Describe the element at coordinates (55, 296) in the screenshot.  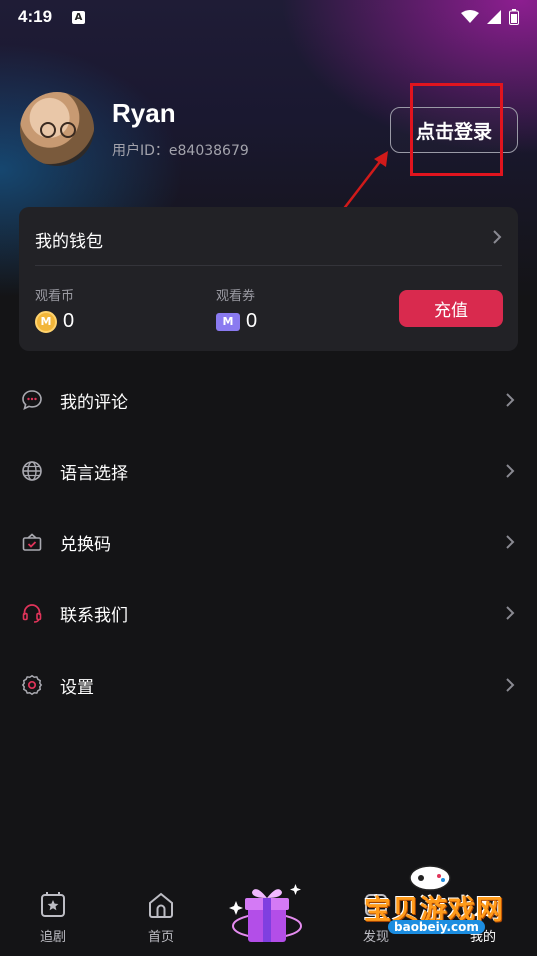
I see `coins-label: 观看币` at that location.